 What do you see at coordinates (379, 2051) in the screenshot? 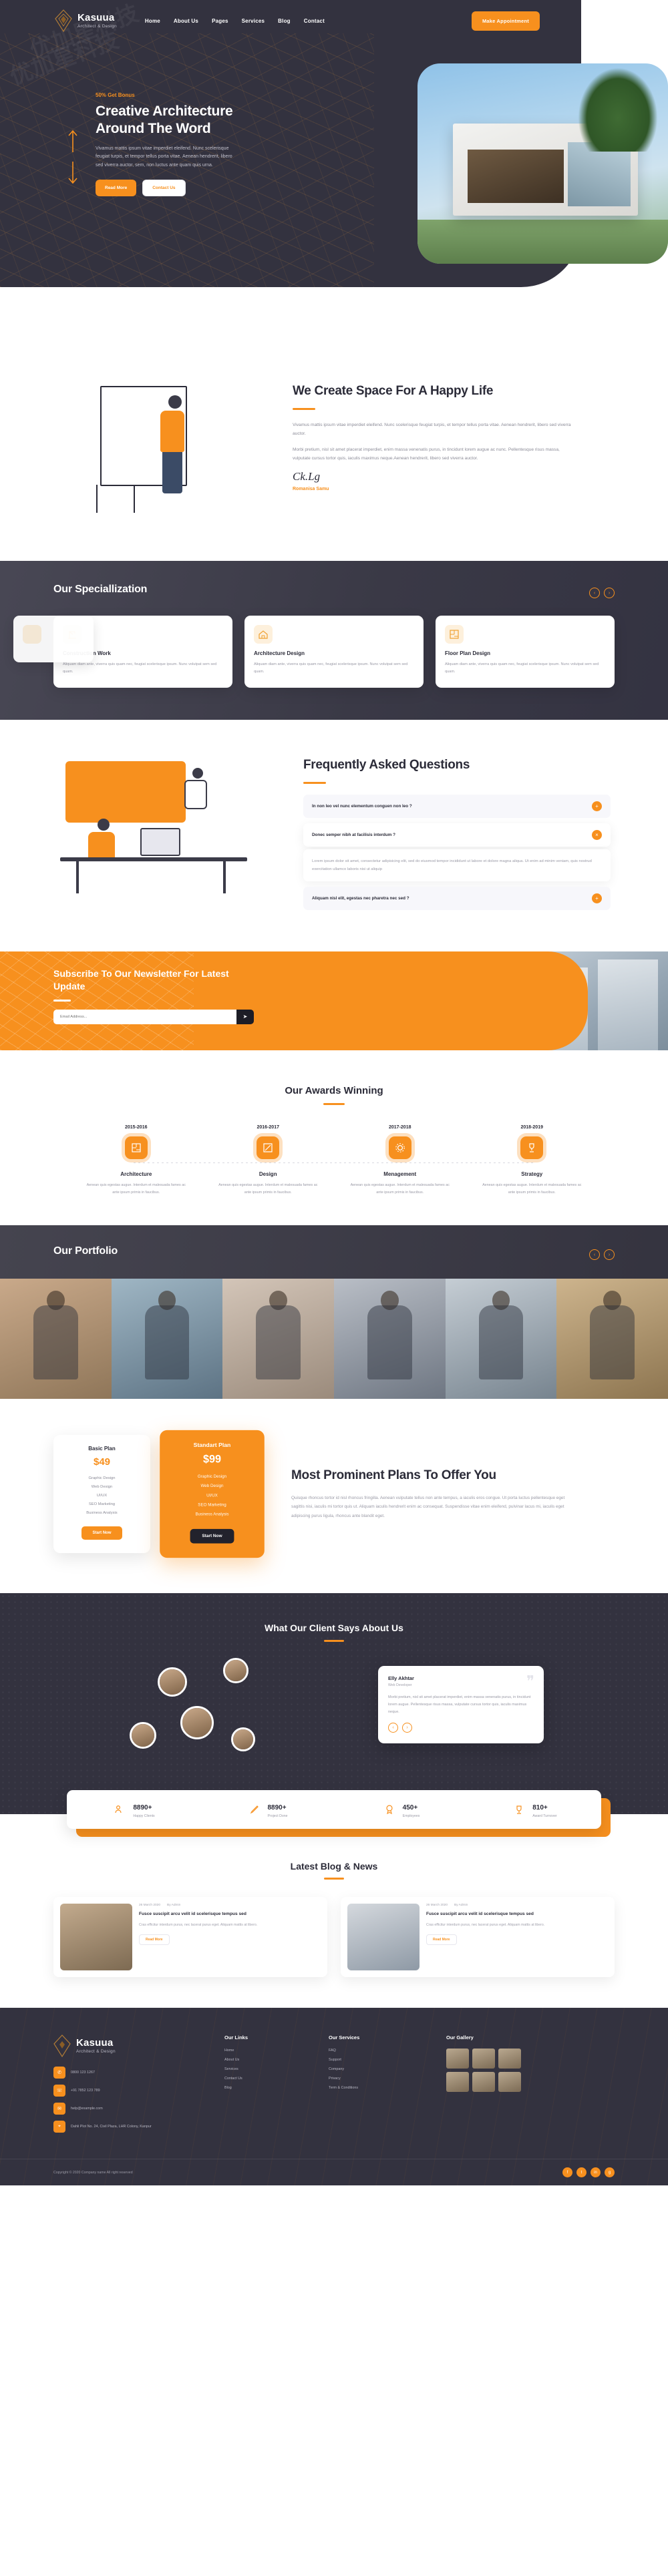
I see `footer-service-faq: FAQ` at bounding box center [379, 2051].